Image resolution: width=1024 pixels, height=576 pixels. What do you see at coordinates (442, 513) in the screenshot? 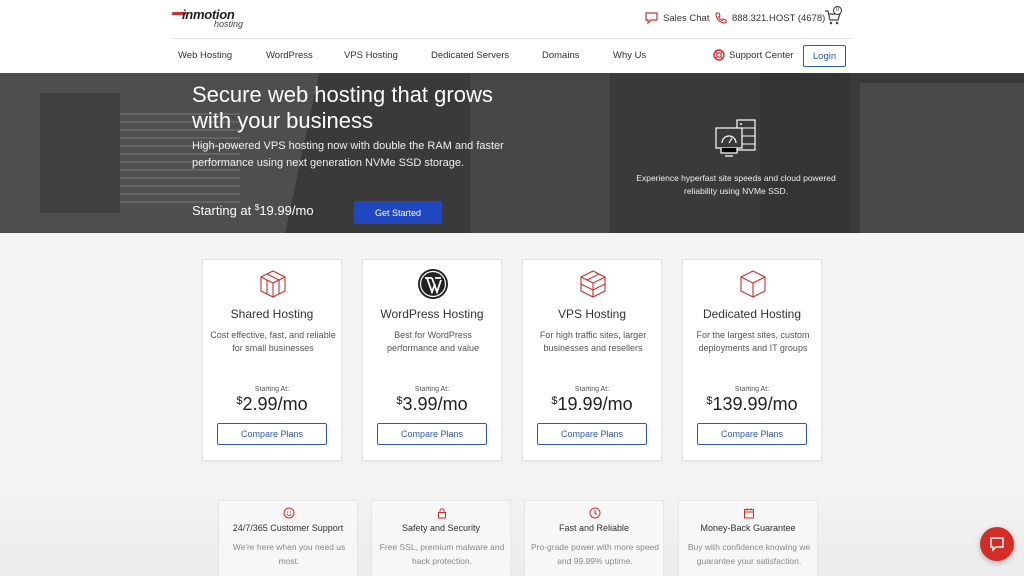
I see `lock-icon` at bounding box center [442, 513].